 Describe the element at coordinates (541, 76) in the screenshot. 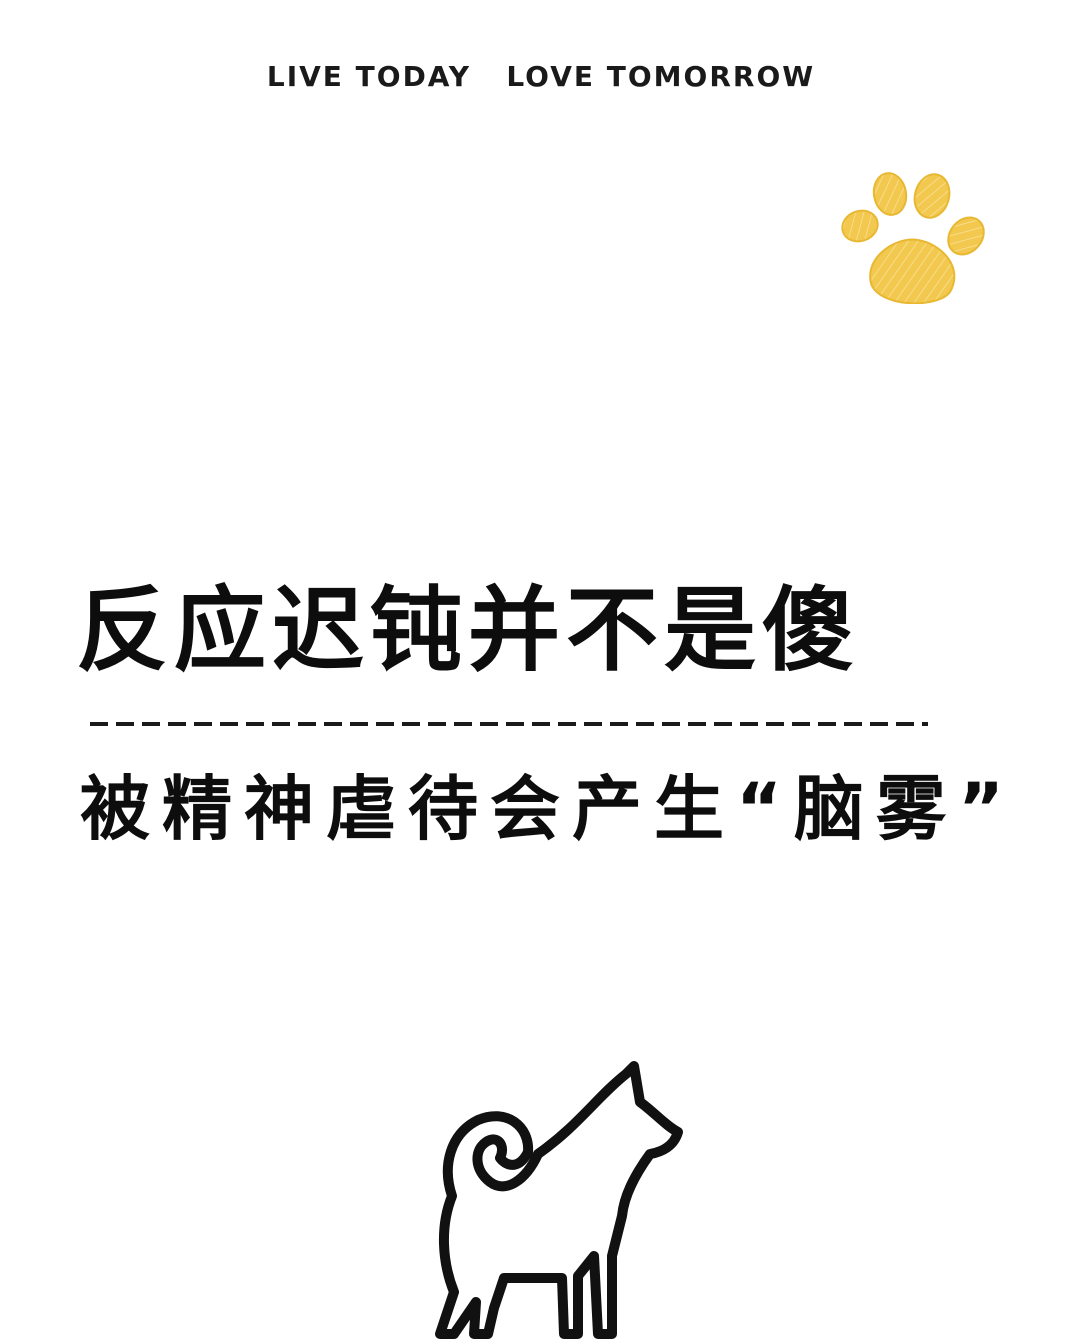

I see `tagline: LIVE TODAY LOVE TOMORROW` at that location.